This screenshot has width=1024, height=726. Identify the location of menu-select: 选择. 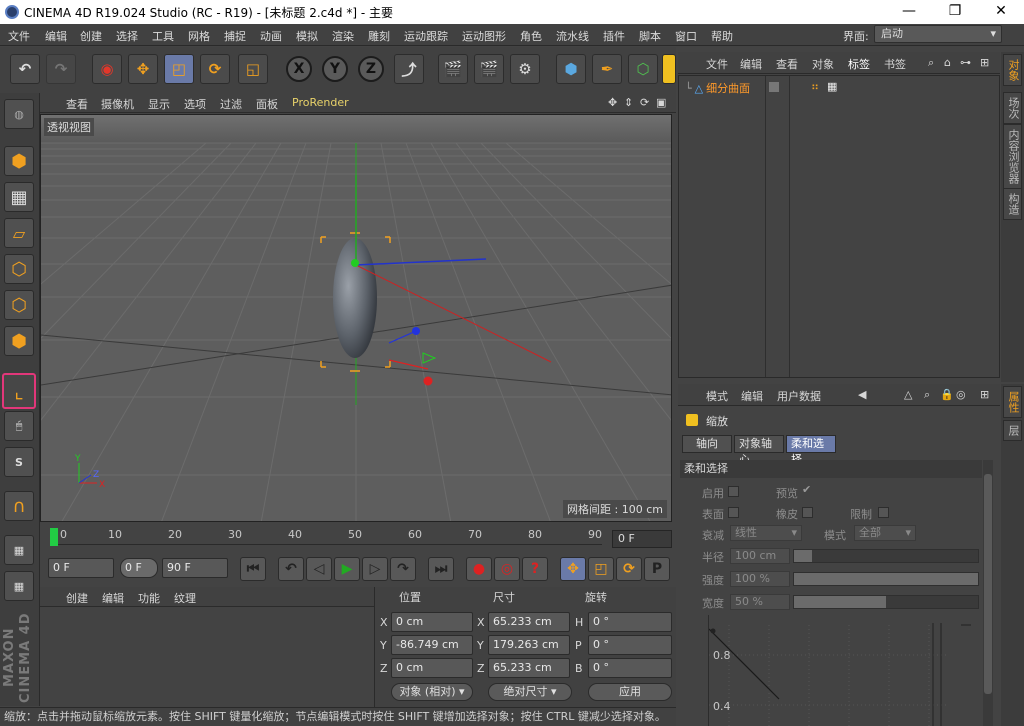
(127, 36).